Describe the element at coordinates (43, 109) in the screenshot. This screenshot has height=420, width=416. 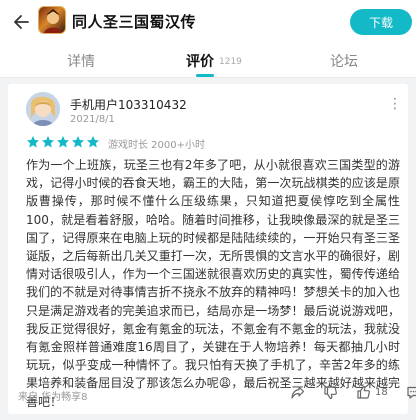
I see `avatar` at that location.